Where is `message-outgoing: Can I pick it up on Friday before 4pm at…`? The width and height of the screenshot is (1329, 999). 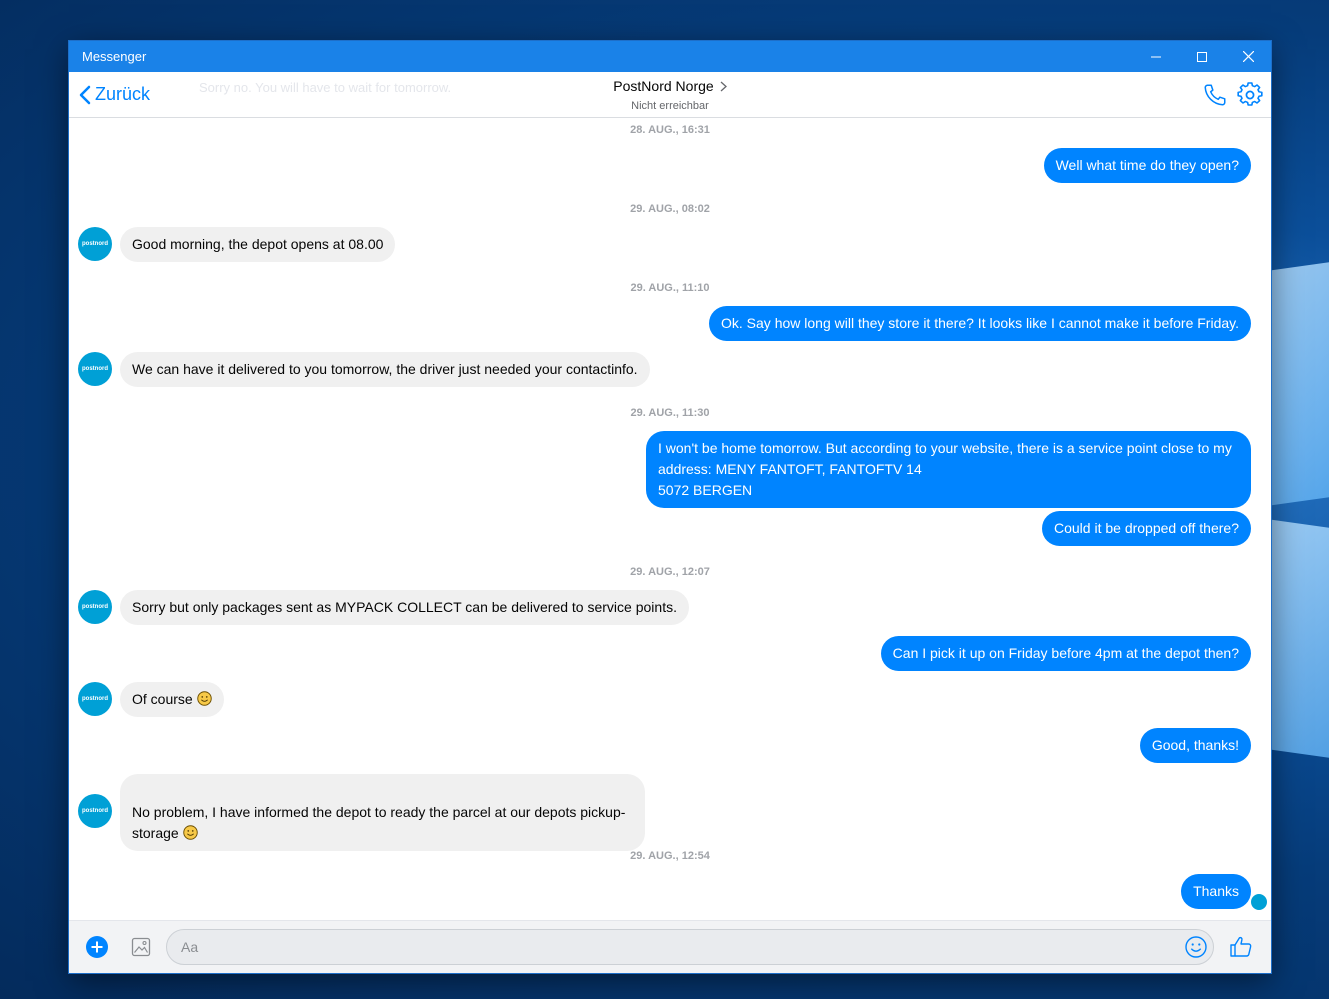
message-outgoing: Can I pick it up on Friday before 4pm at… is located at coordinates (1065, 653).